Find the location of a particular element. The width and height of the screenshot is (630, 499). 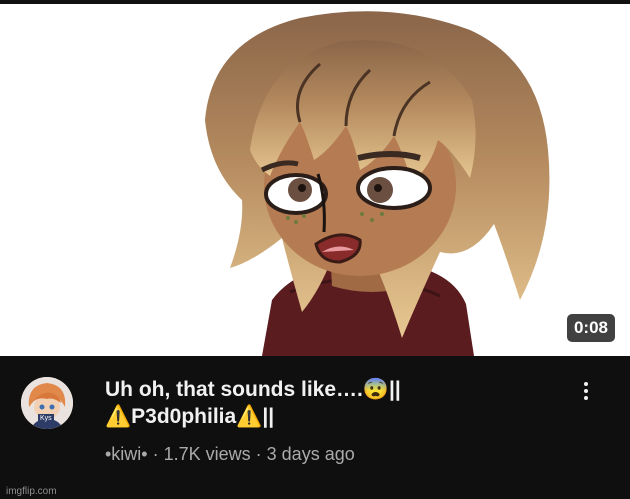

video-title-line-1: Uh oh, that sounds like….😨|| is located at coordinates (253, 389).